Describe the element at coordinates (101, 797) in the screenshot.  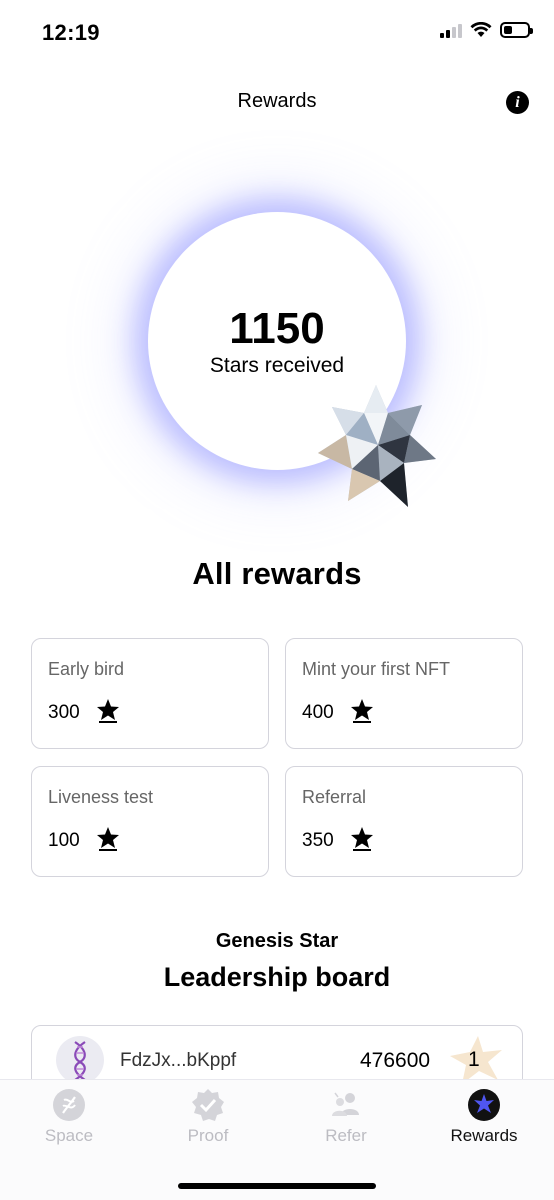
I see `reward-label: Liveness test` at that location.